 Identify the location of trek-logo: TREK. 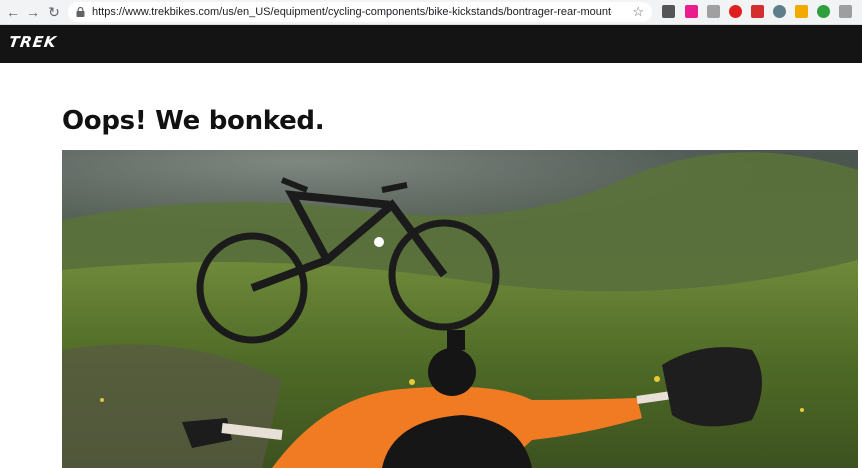
(33, 42).